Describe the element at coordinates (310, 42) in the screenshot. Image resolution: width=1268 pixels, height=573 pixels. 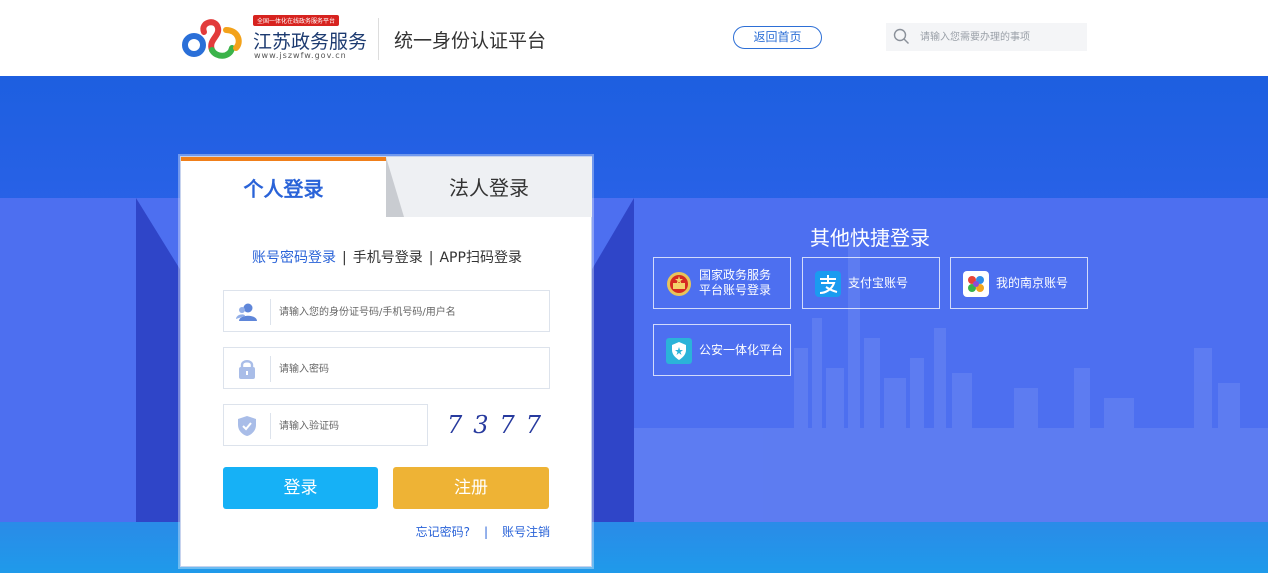
I see `brand-name: 江苏政务服务` at that location.